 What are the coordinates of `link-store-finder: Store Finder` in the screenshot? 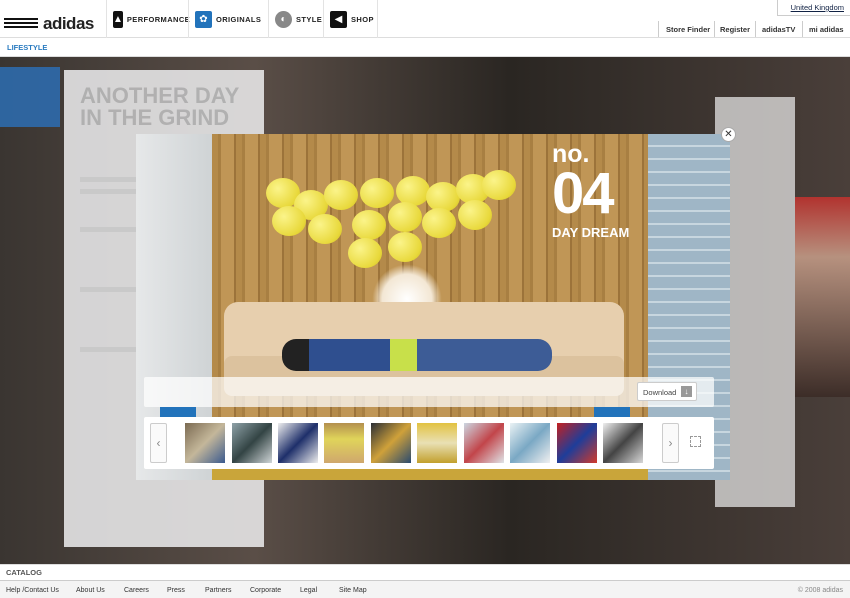 It's located at (688, 29).